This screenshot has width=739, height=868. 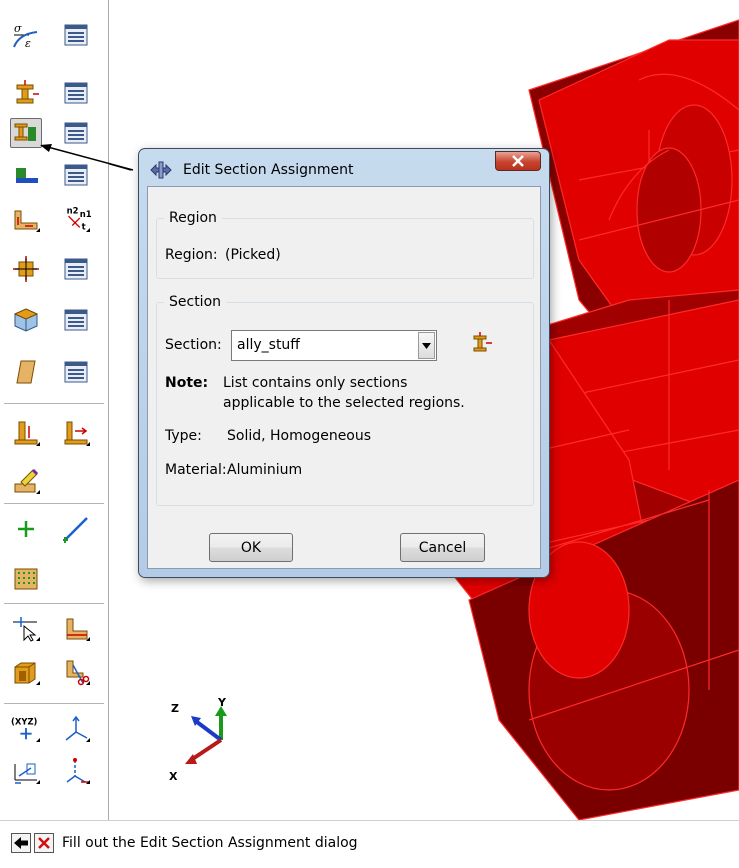 What do you see at coordinates (442, 547) in the screenshot?
I see `cancel-button: Cancel` at bounding box center [442, 547].